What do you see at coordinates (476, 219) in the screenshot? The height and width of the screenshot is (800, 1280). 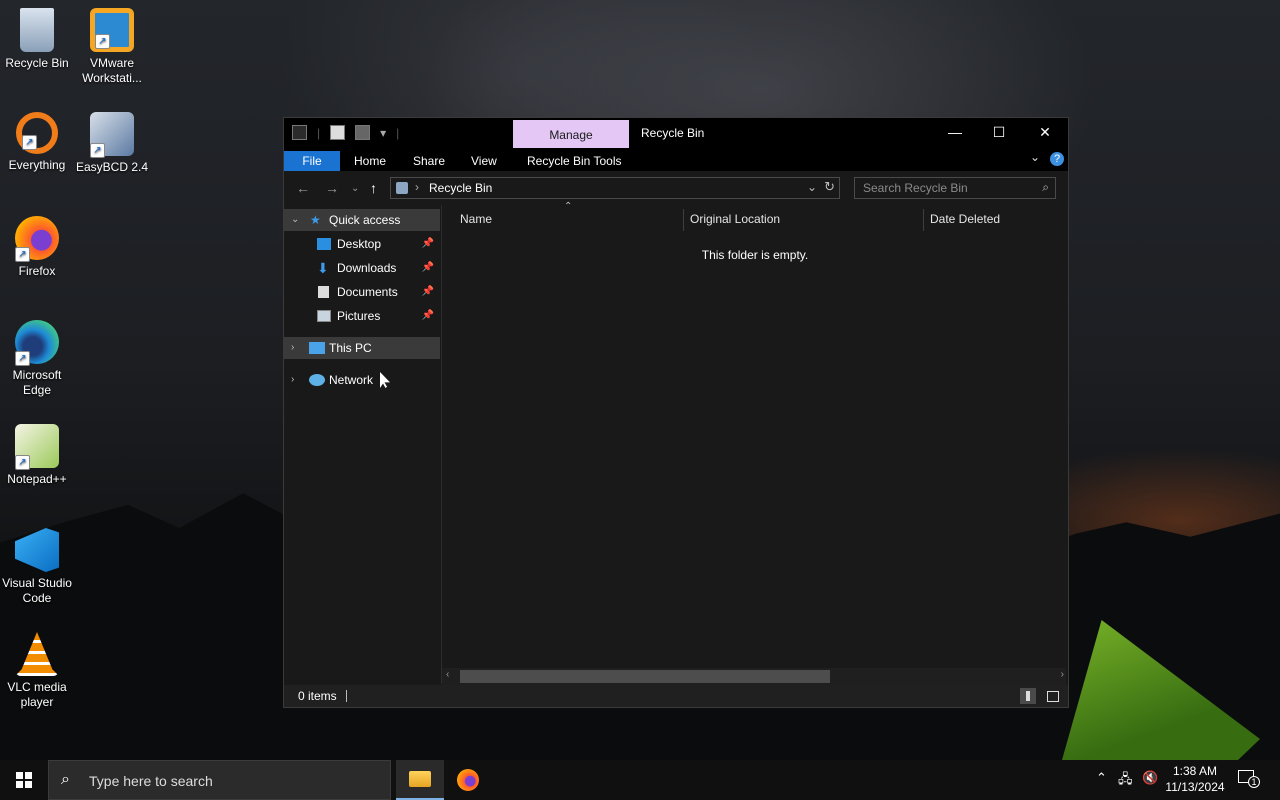 I see `column-header-name: Name` at bounding box center [476, 219].